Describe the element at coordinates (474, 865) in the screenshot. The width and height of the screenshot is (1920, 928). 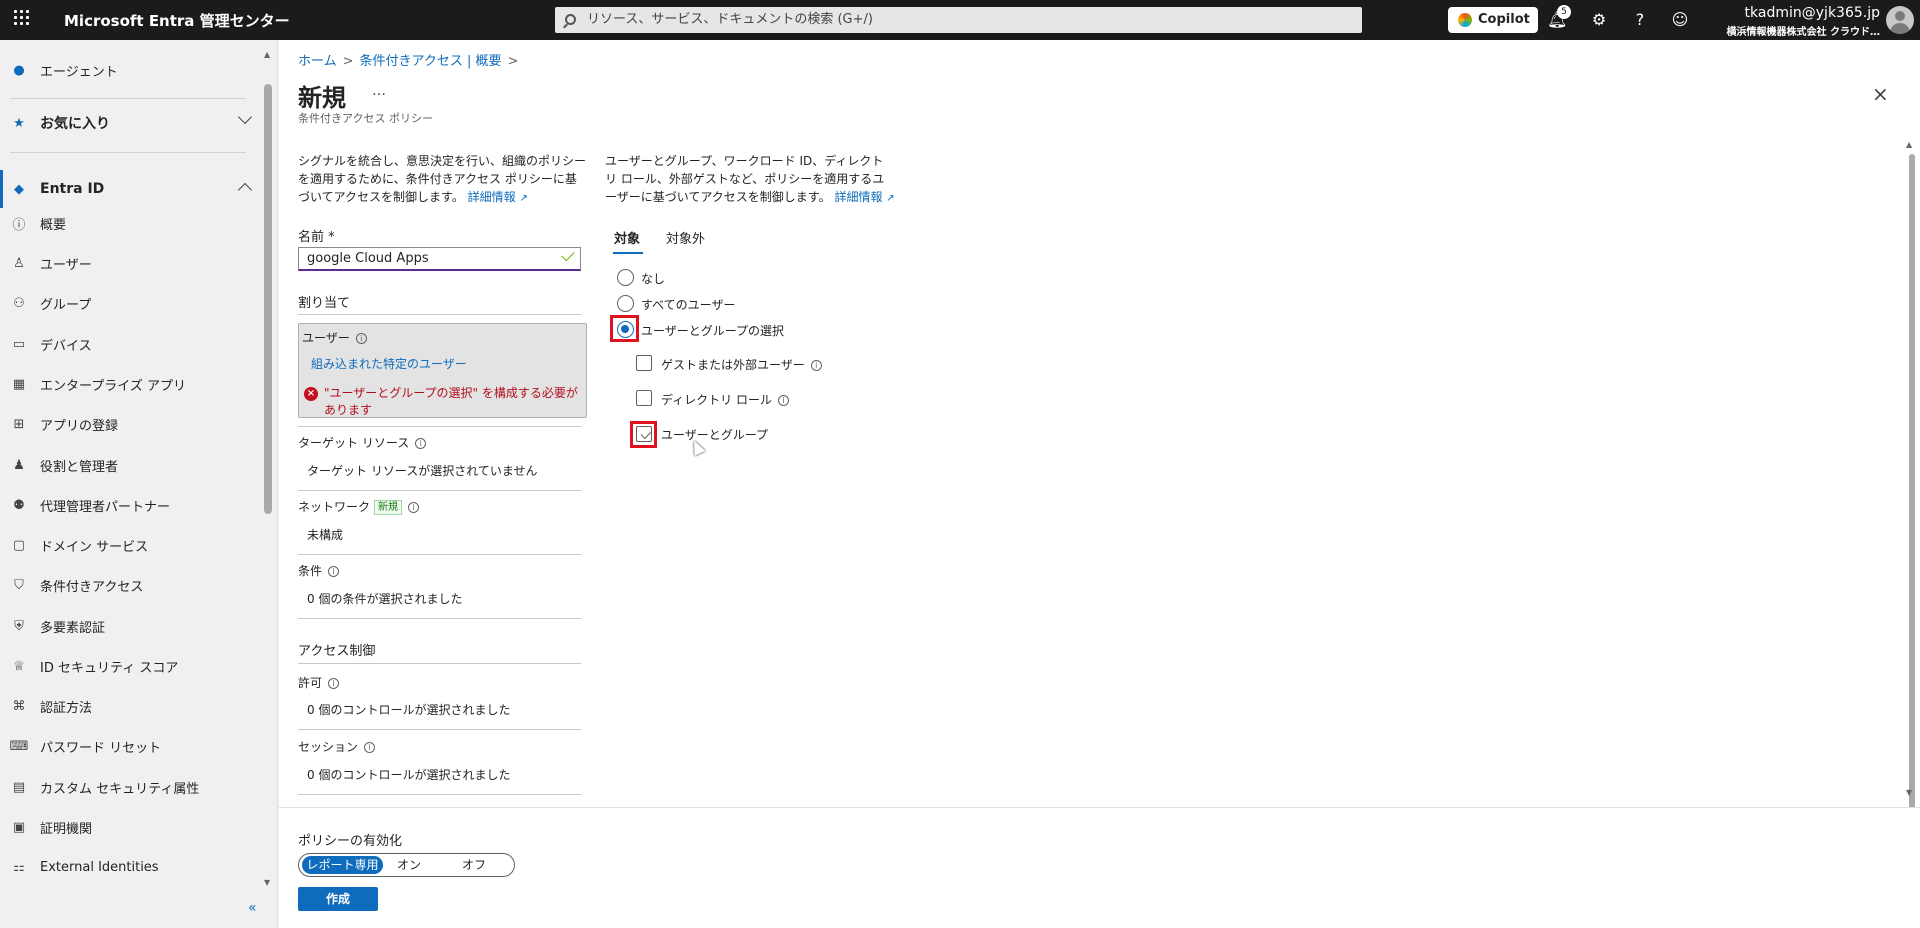
I see `toggle-option-off: オフ` at that location.